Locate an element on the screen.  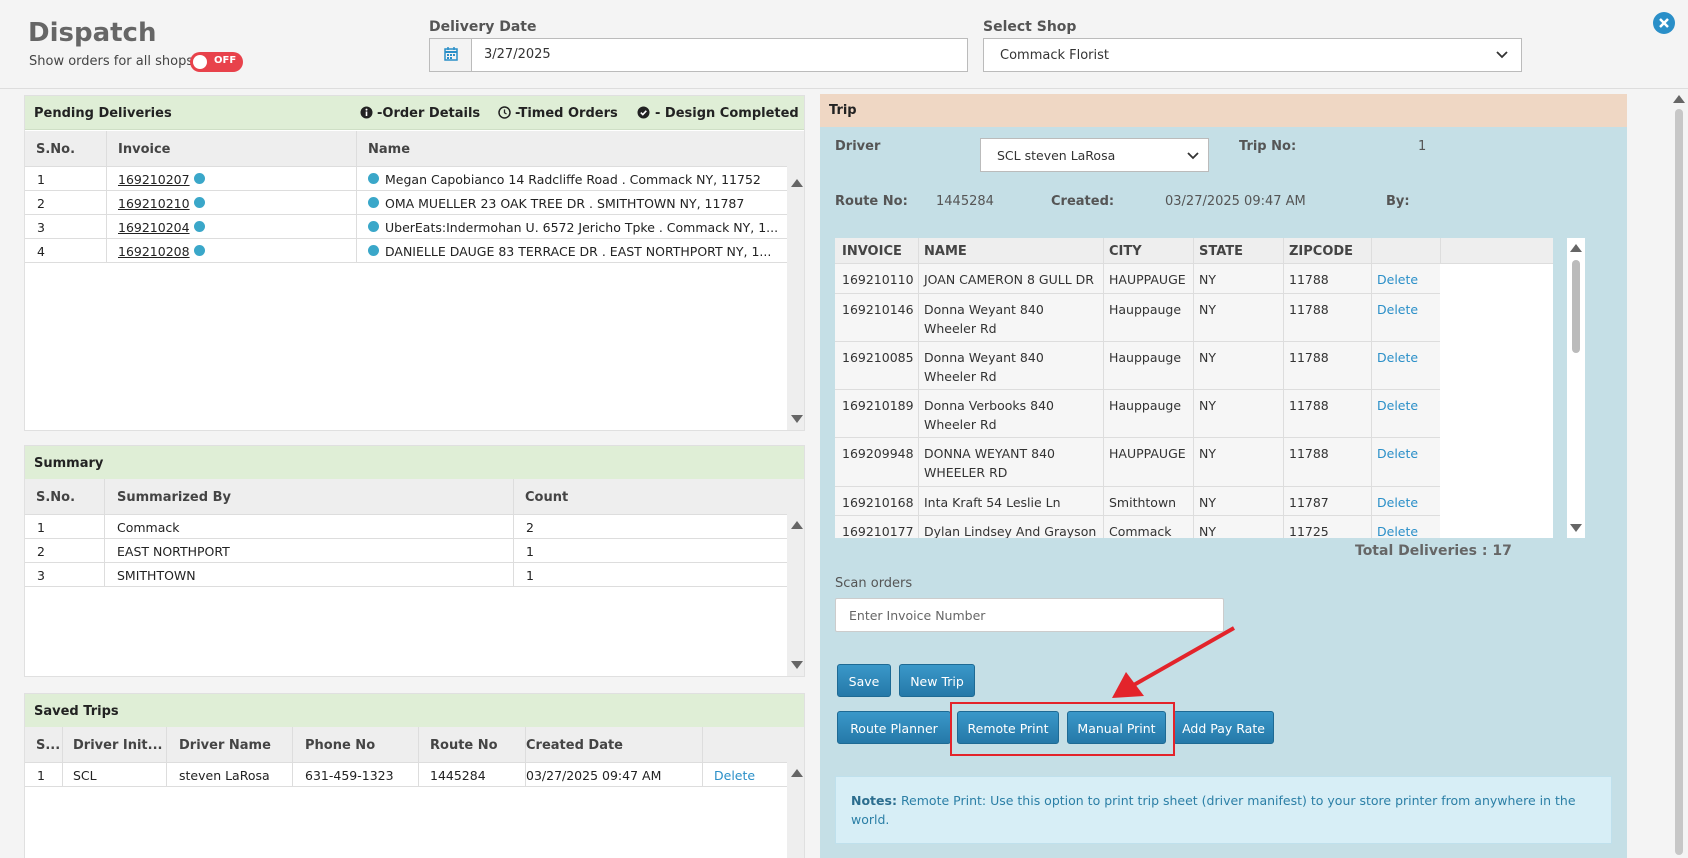
invoice-link: 169210208 is located at coordinates (154, 251).